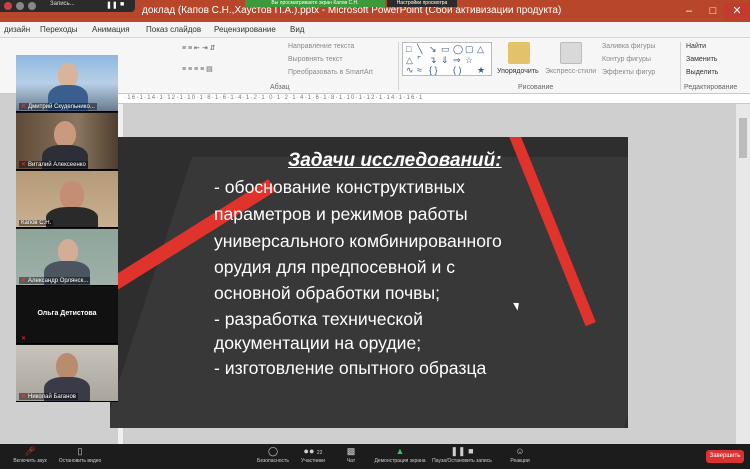 This screenshot has height=469, width=750. I want to click on slide-text-line: документации на орудие;, so click(318, 343).